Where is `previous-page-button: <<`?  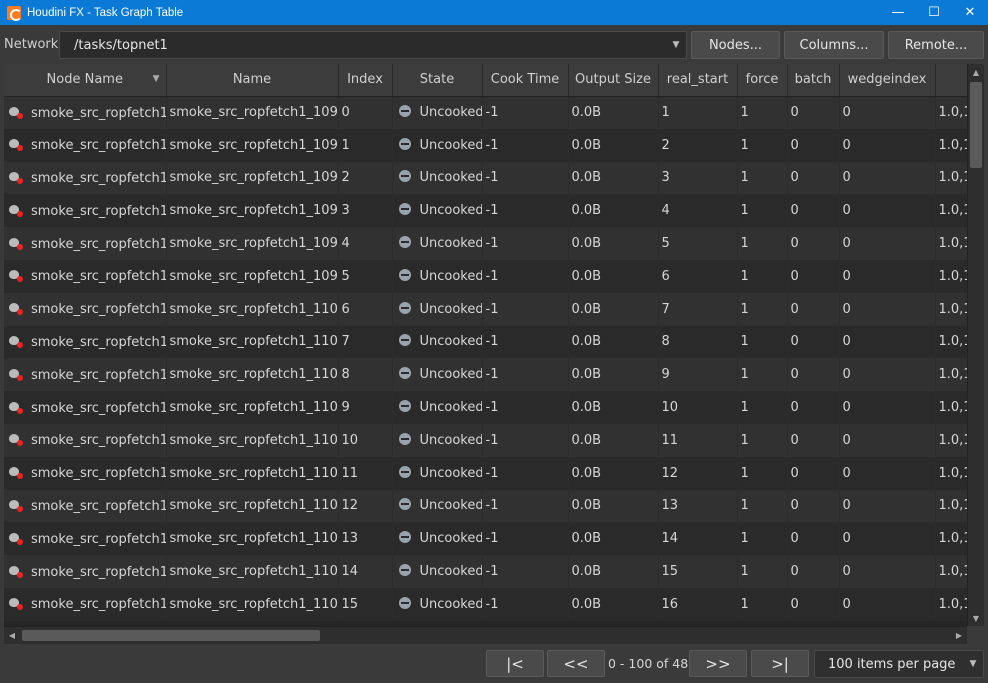
previous-page-button: << is located at coordinates (576, 663).